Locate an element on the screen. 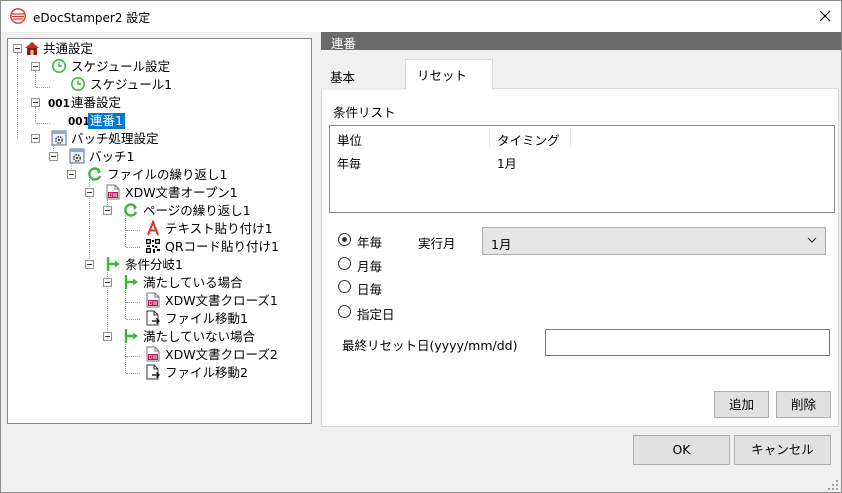 The image size is (842, 493). tab-label: 基本 is located at coordinates (343, 77).